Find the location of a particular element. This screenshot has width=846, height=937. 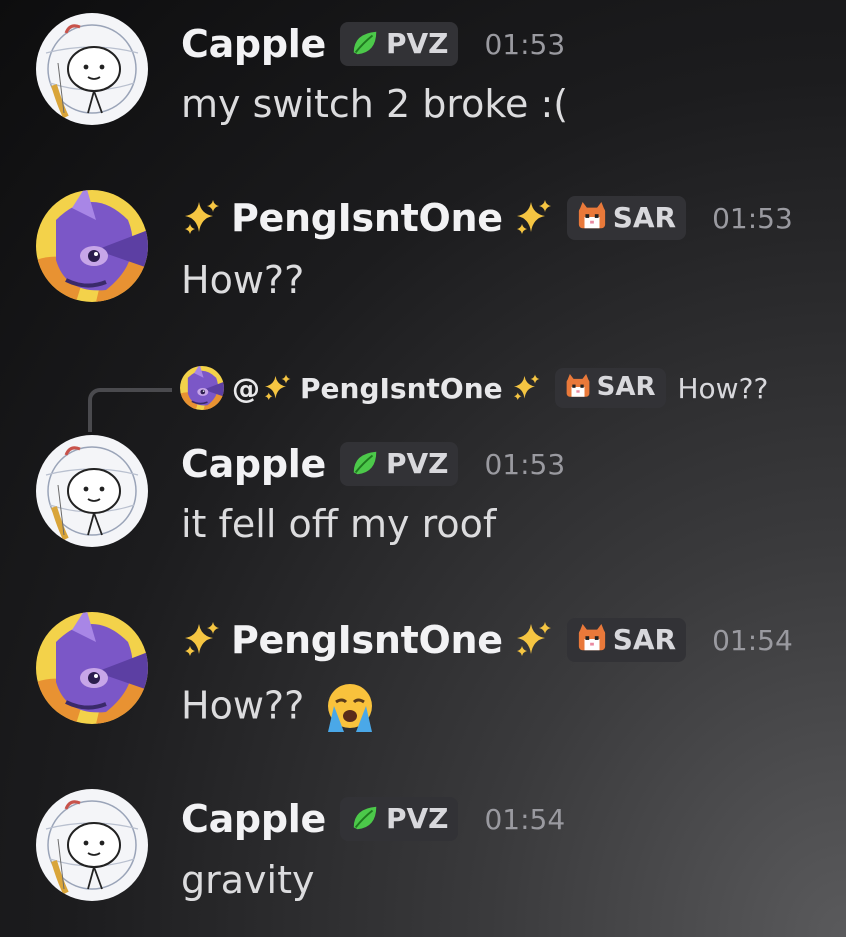

reply-preview: @ PengIsntOne SAR How?? is located at coordinates (474, 388).